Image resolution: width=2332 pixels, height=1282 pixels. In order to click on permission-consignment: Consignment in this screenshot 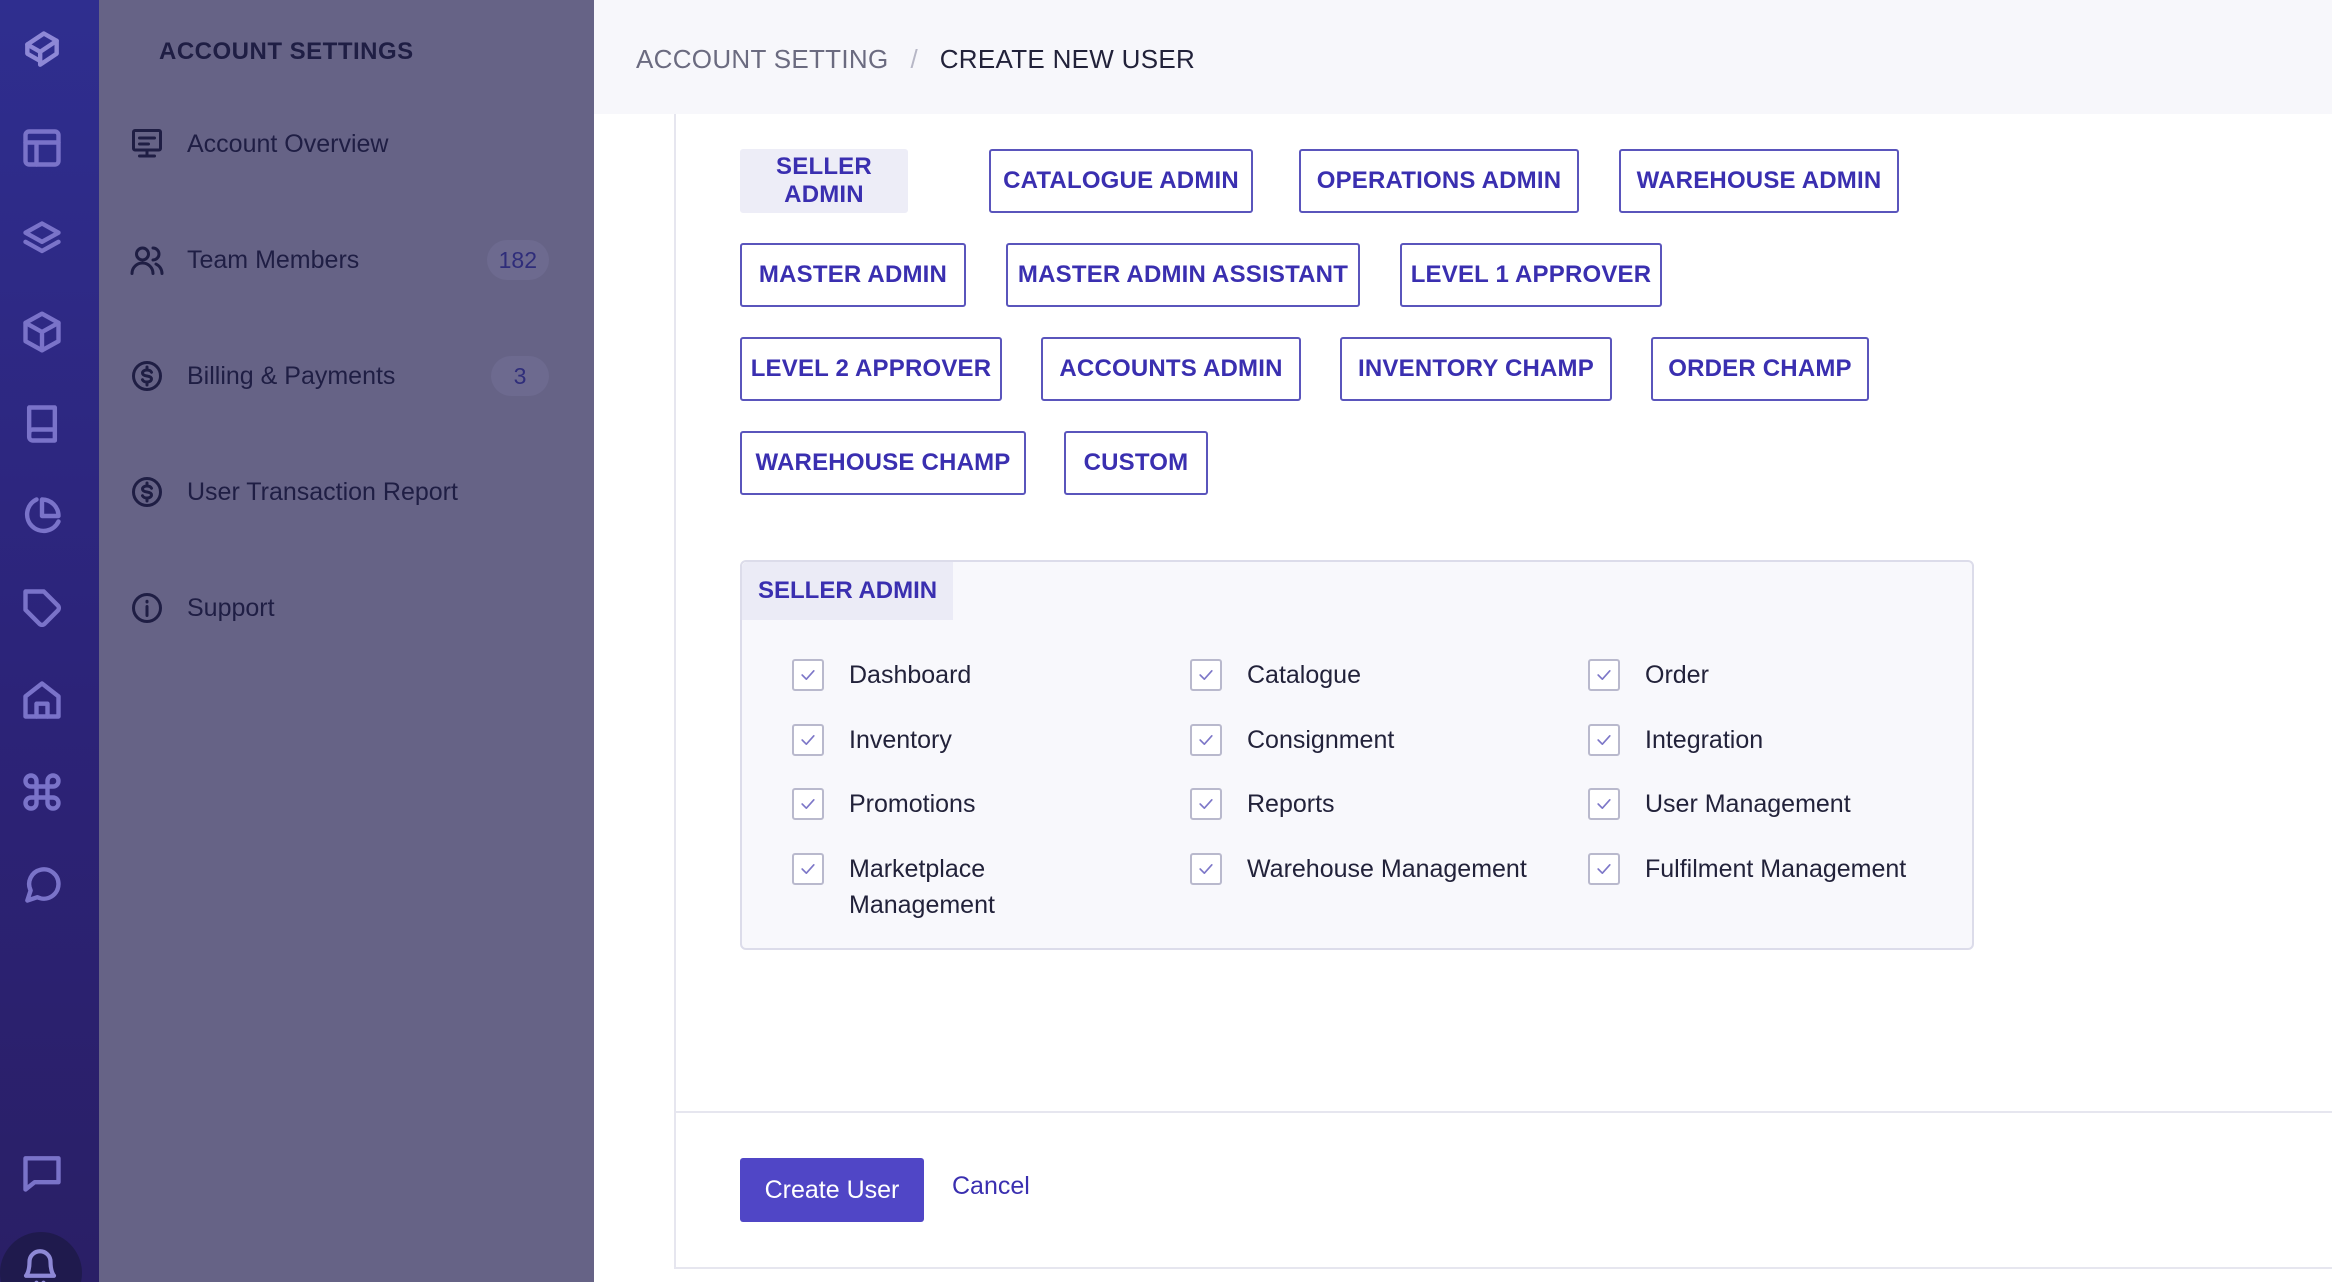, I will do `click(1292, 741)`.